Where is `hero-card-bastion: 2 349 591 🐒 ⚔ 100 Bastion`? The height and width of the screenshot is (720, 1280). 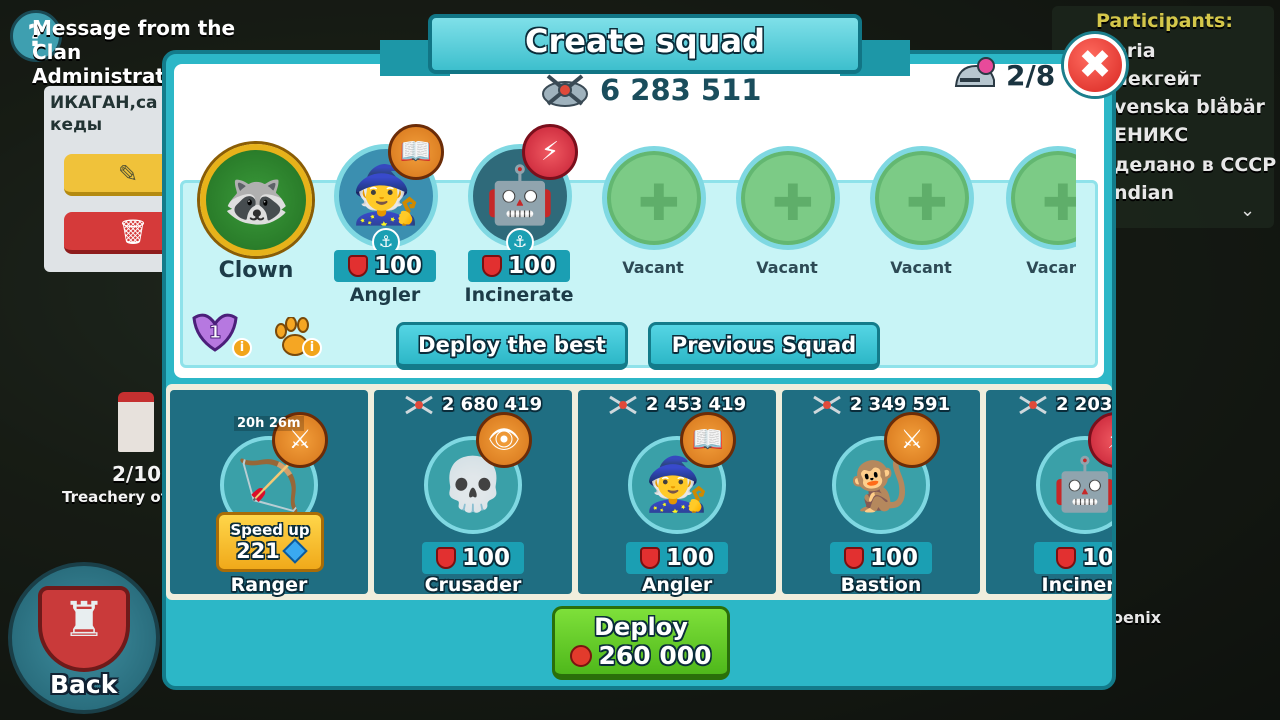 hero-card-bastion: 2 349 591 🐒 ⚔ 100 Bastion is located at coordinates (881, 493).